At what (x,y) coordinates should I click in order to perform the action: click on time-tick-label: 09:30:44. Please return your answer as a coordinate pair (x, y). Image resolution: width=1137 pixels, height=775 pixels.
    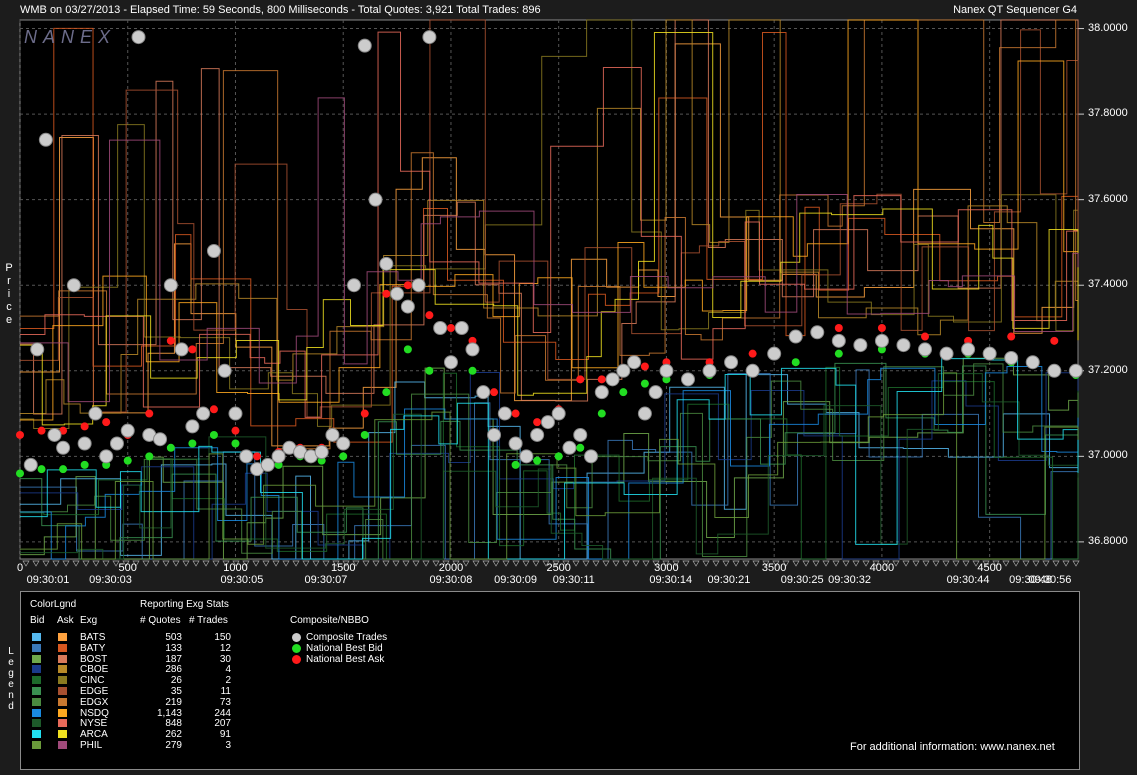
    Looking at the image, I should click on (968, 580).